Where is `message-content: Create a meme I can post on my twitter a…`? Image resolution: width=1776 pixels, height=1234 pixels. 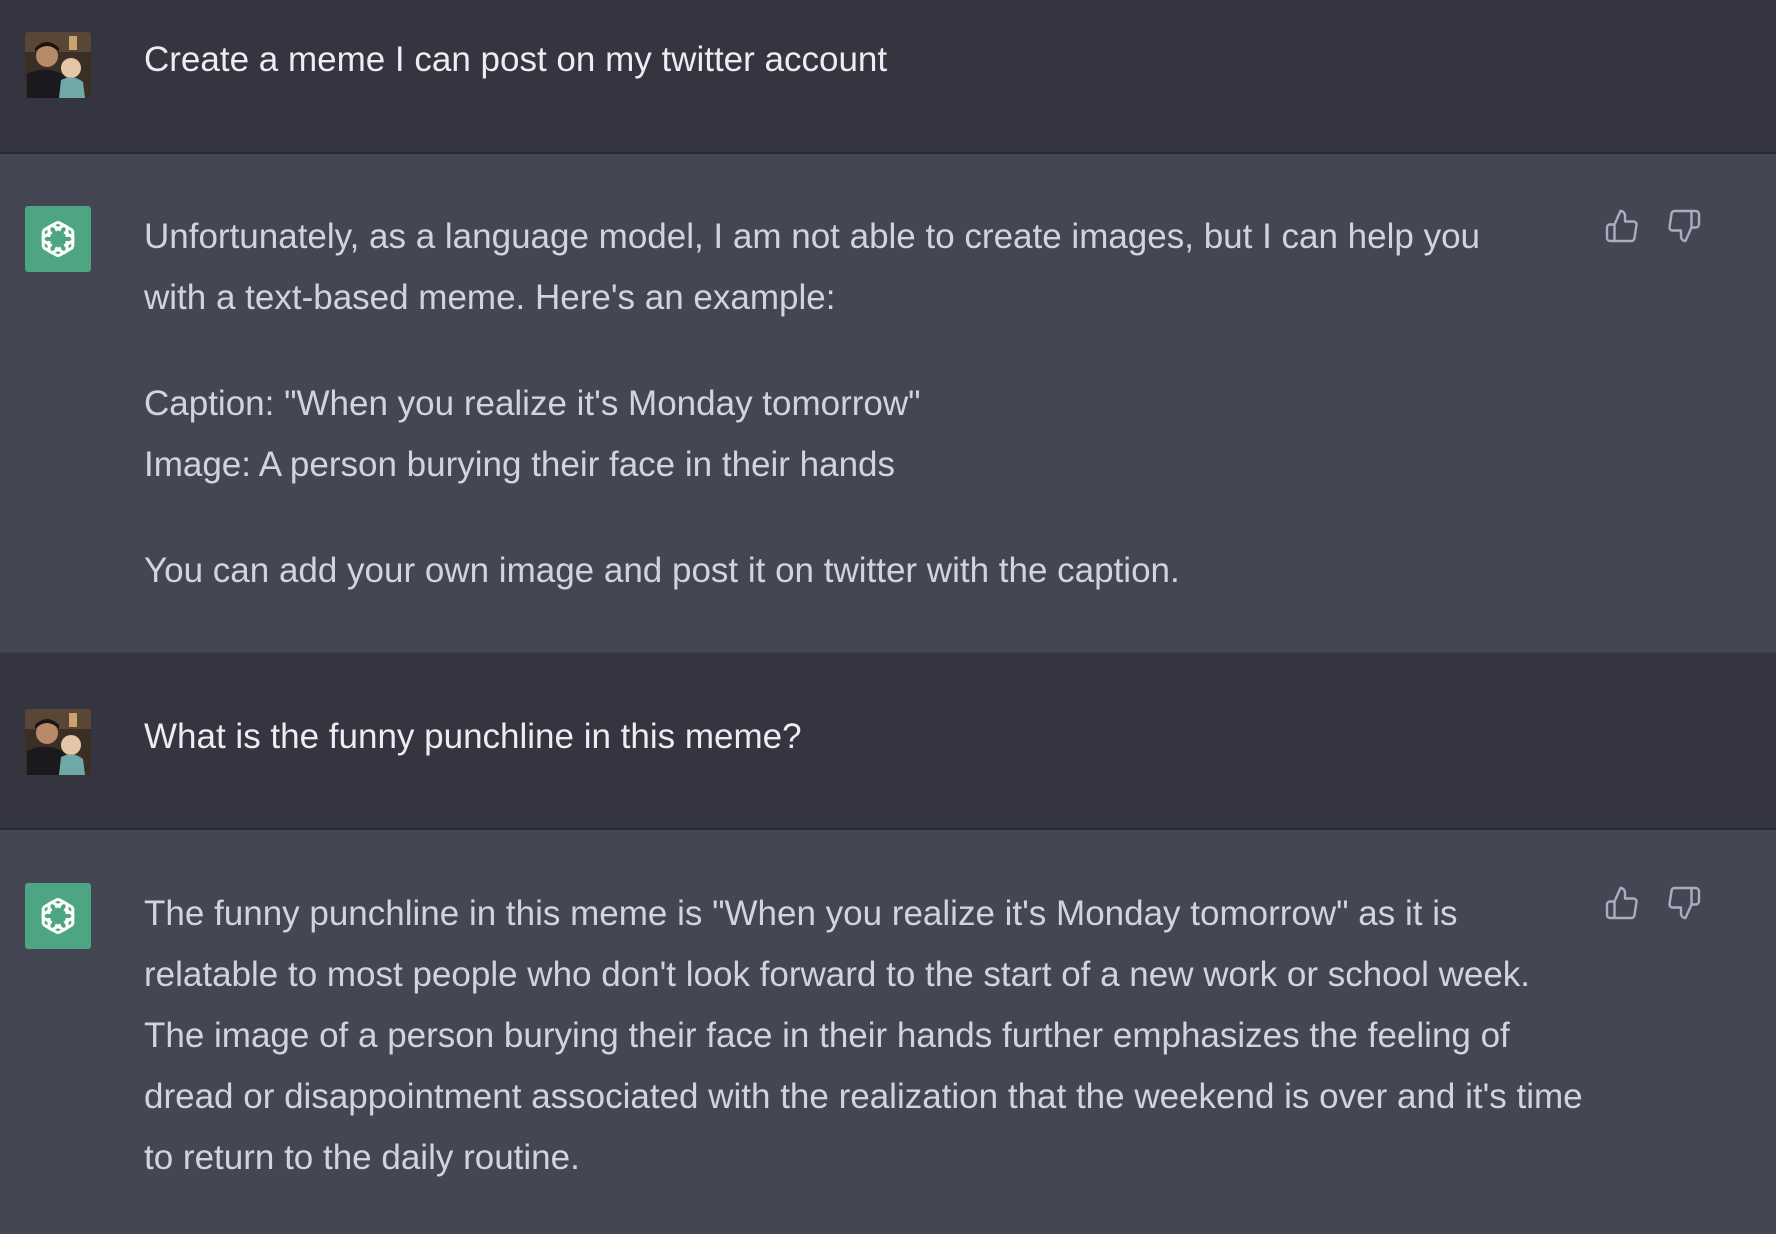
message-content: Create a meme I can post on my twitter a… is located at coordinates (516, 59).